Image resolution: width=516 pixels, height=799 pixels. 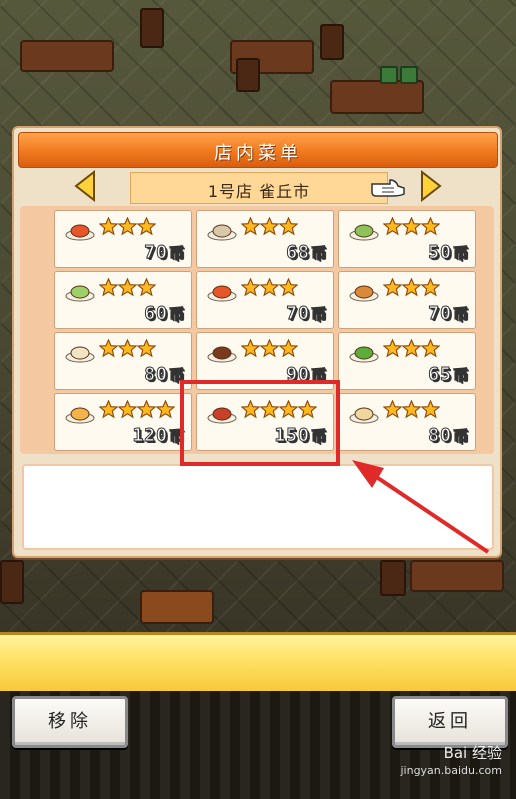 I want to click on watermark: Bai 经验 jingyan.baidu.com, so click(x=451, y=762).